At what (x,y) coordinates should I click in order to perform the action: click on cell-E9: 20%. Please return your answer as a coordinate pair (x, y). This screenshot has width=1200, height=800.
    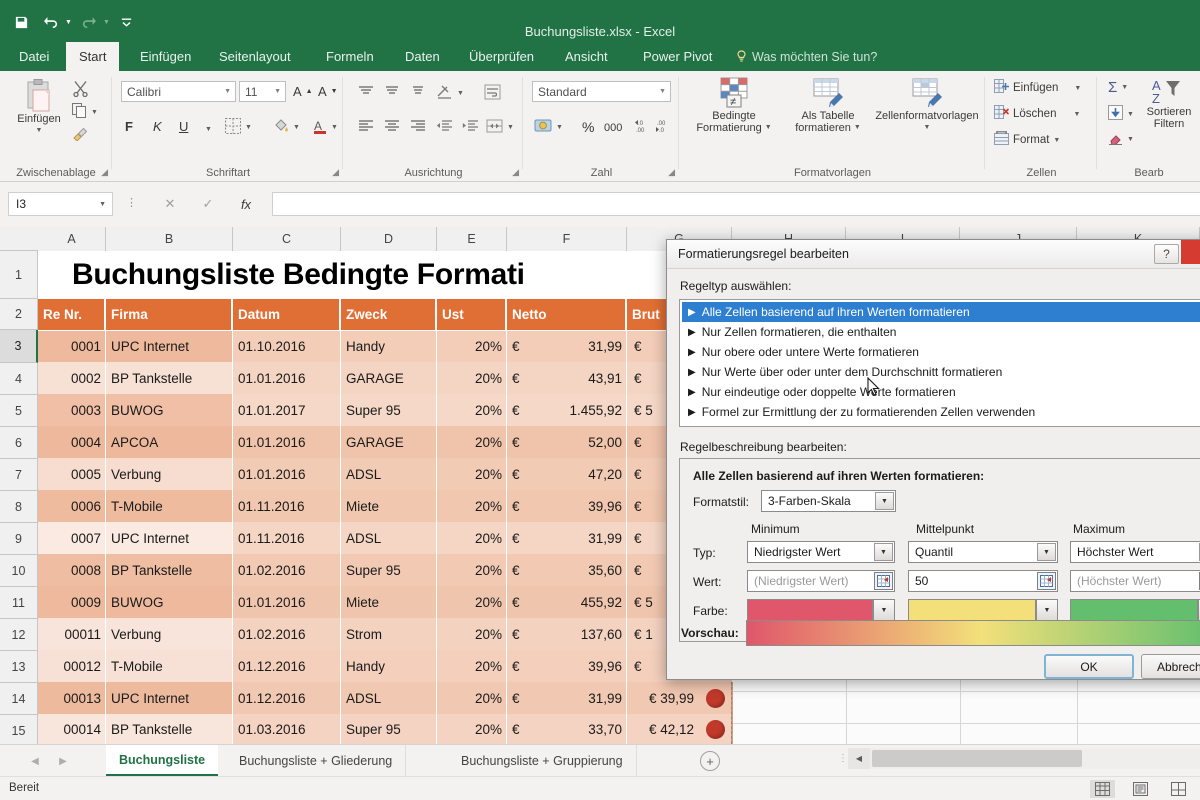
    Looking at the image, I should click on (472, 538).